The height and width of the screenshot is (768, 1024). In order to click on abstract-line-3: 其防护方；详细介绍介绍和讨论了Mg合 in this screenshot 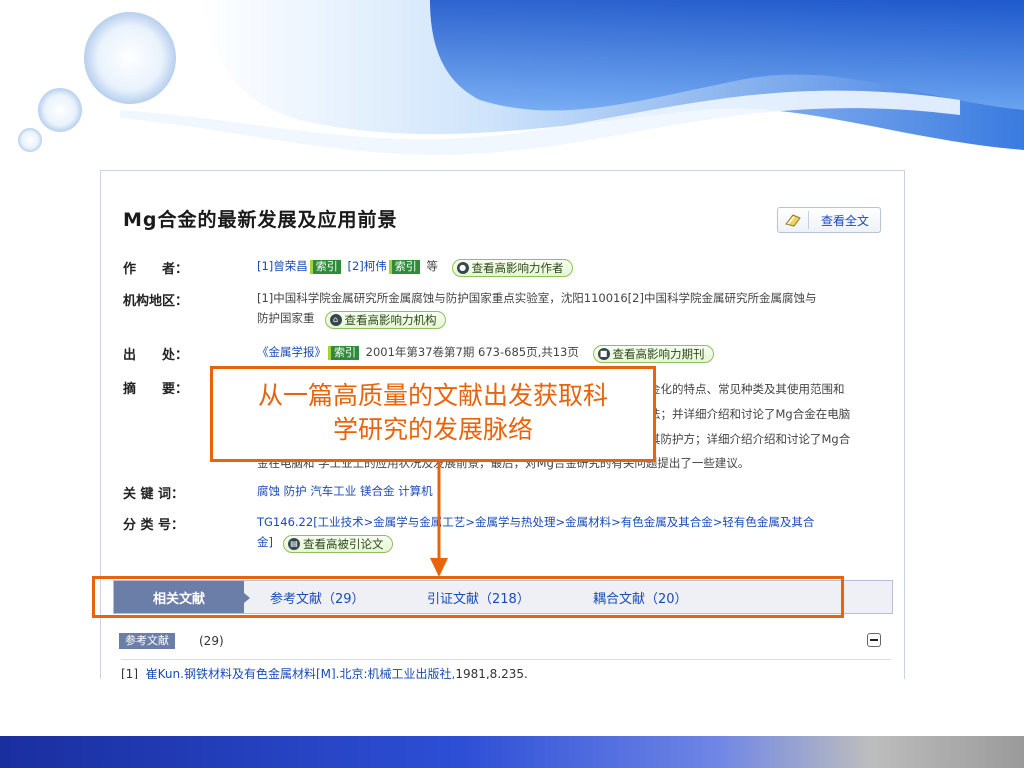, I will do `click(750, 439)`.